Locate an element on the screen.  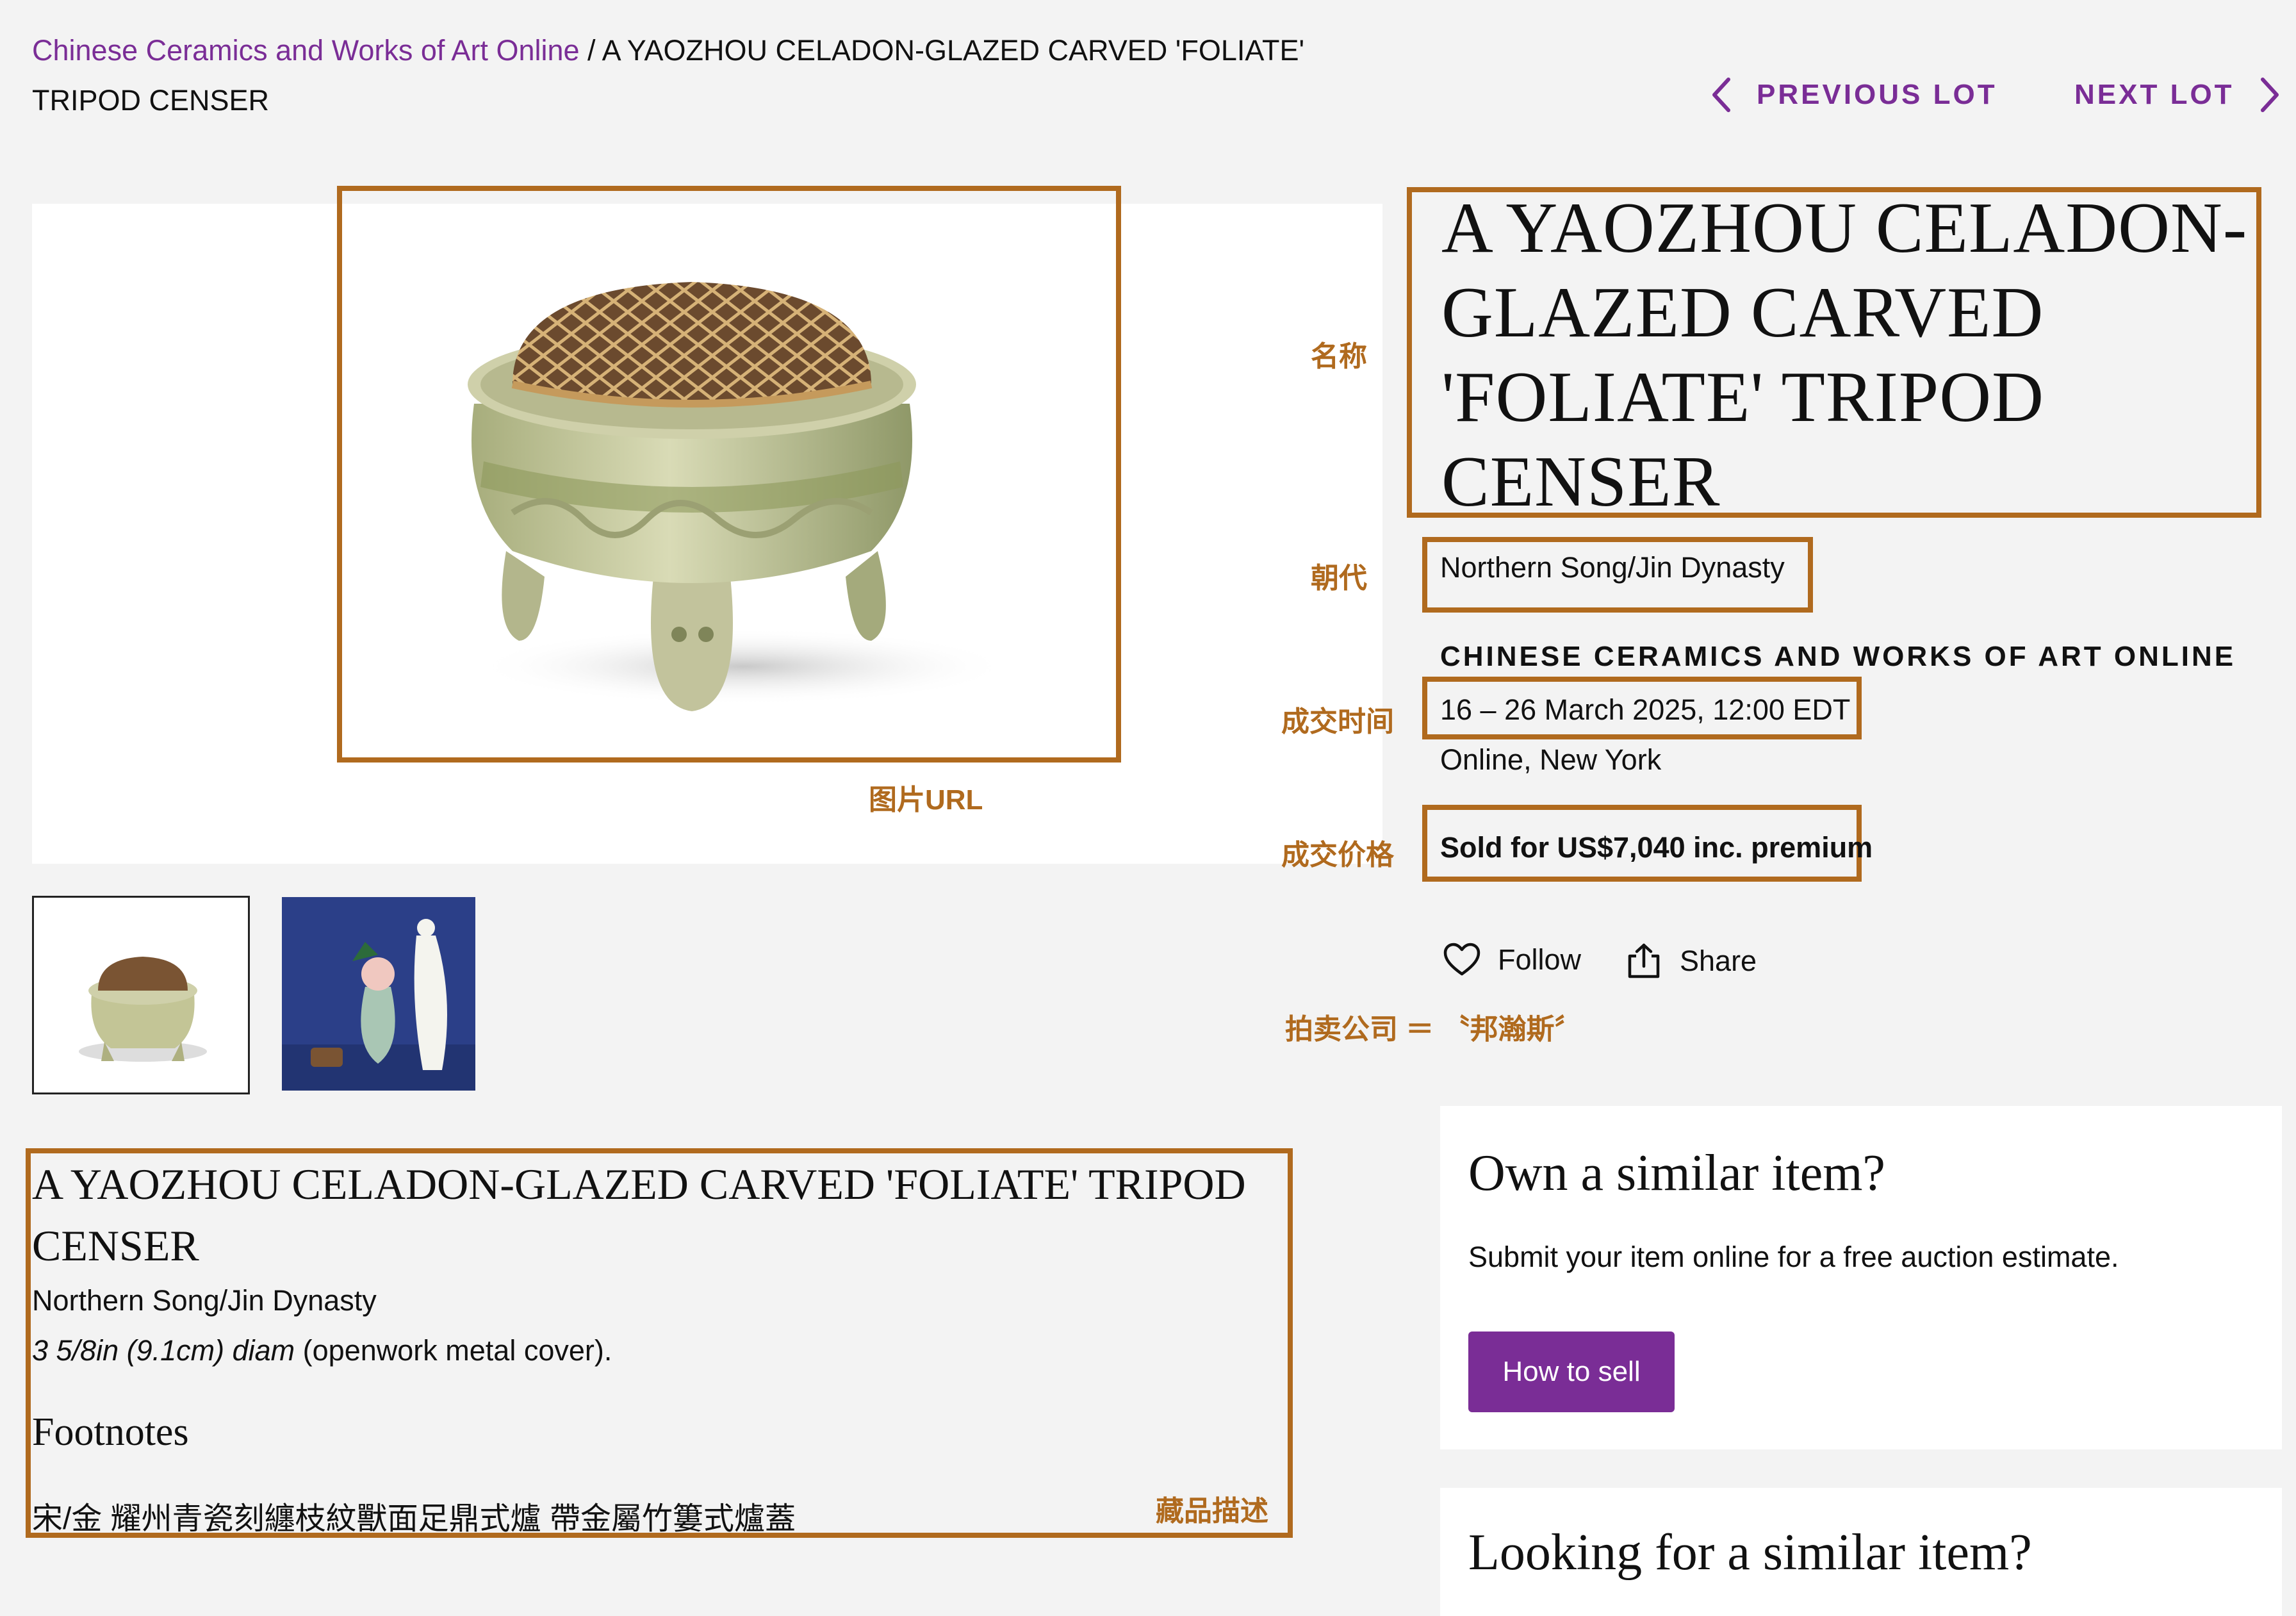
description-chinese-title: 宋/金 耀州青瓷刻纏枝紋獸面足鼎式爐 帶金屬竹簍式爐蓋 is located at coordinates (414, 1519).